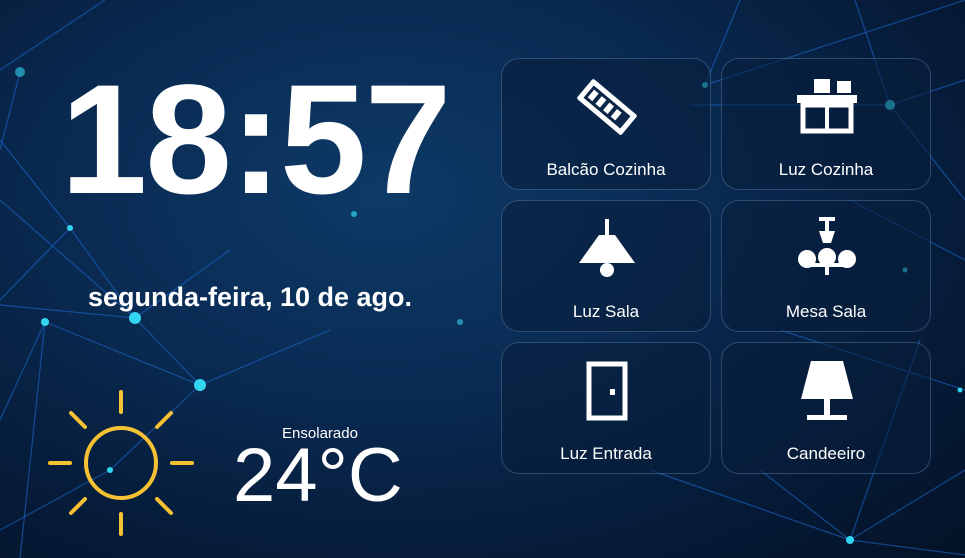 The height and width of the screenshot is (558, 965). I want to click on clock-time: 18:57, so click(256, 140).